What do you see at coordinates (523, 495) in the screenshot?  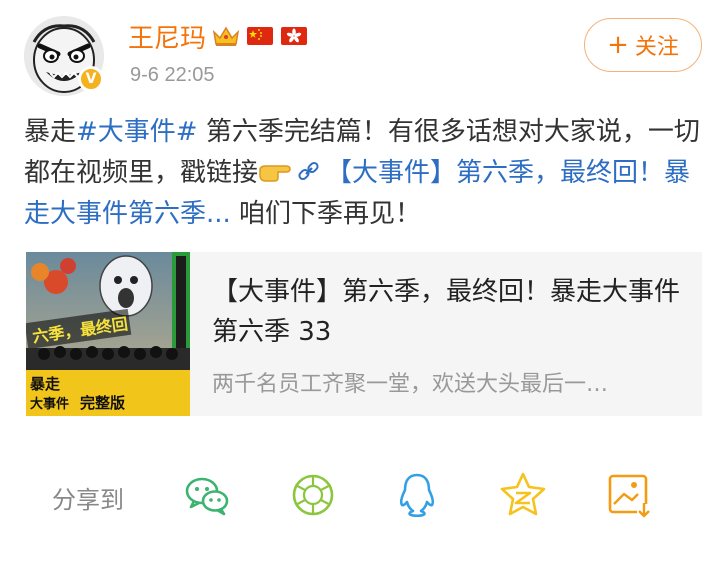 I see `qzone-icon` at bounding box center [523, 495].